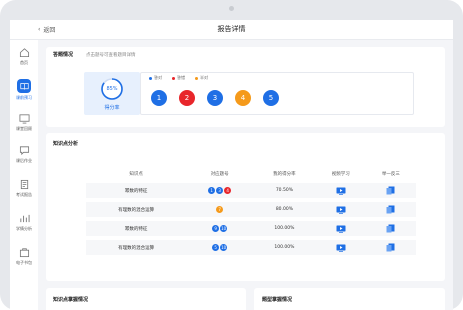  I want to click on top-bar: ‹ 返回 报告详情, so click(231, 30).